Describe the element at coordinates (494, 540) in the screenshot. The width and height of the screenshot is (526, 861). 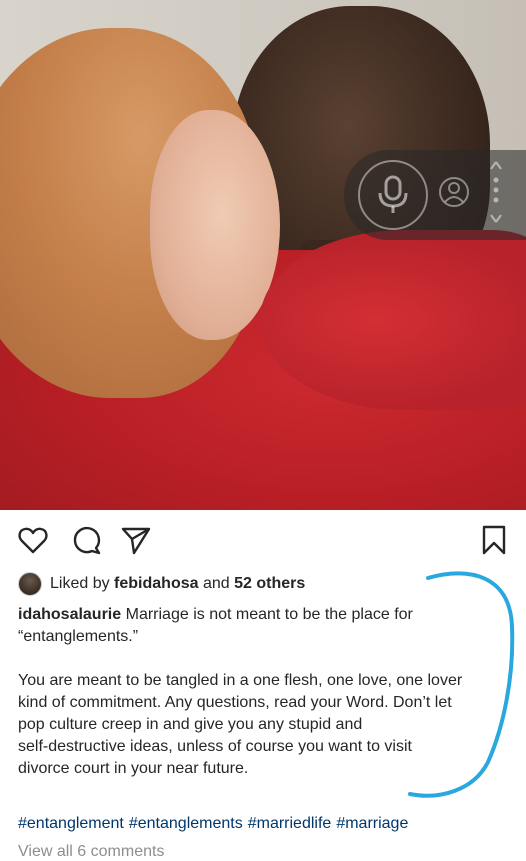
I see `bookmark-icon` at that location.